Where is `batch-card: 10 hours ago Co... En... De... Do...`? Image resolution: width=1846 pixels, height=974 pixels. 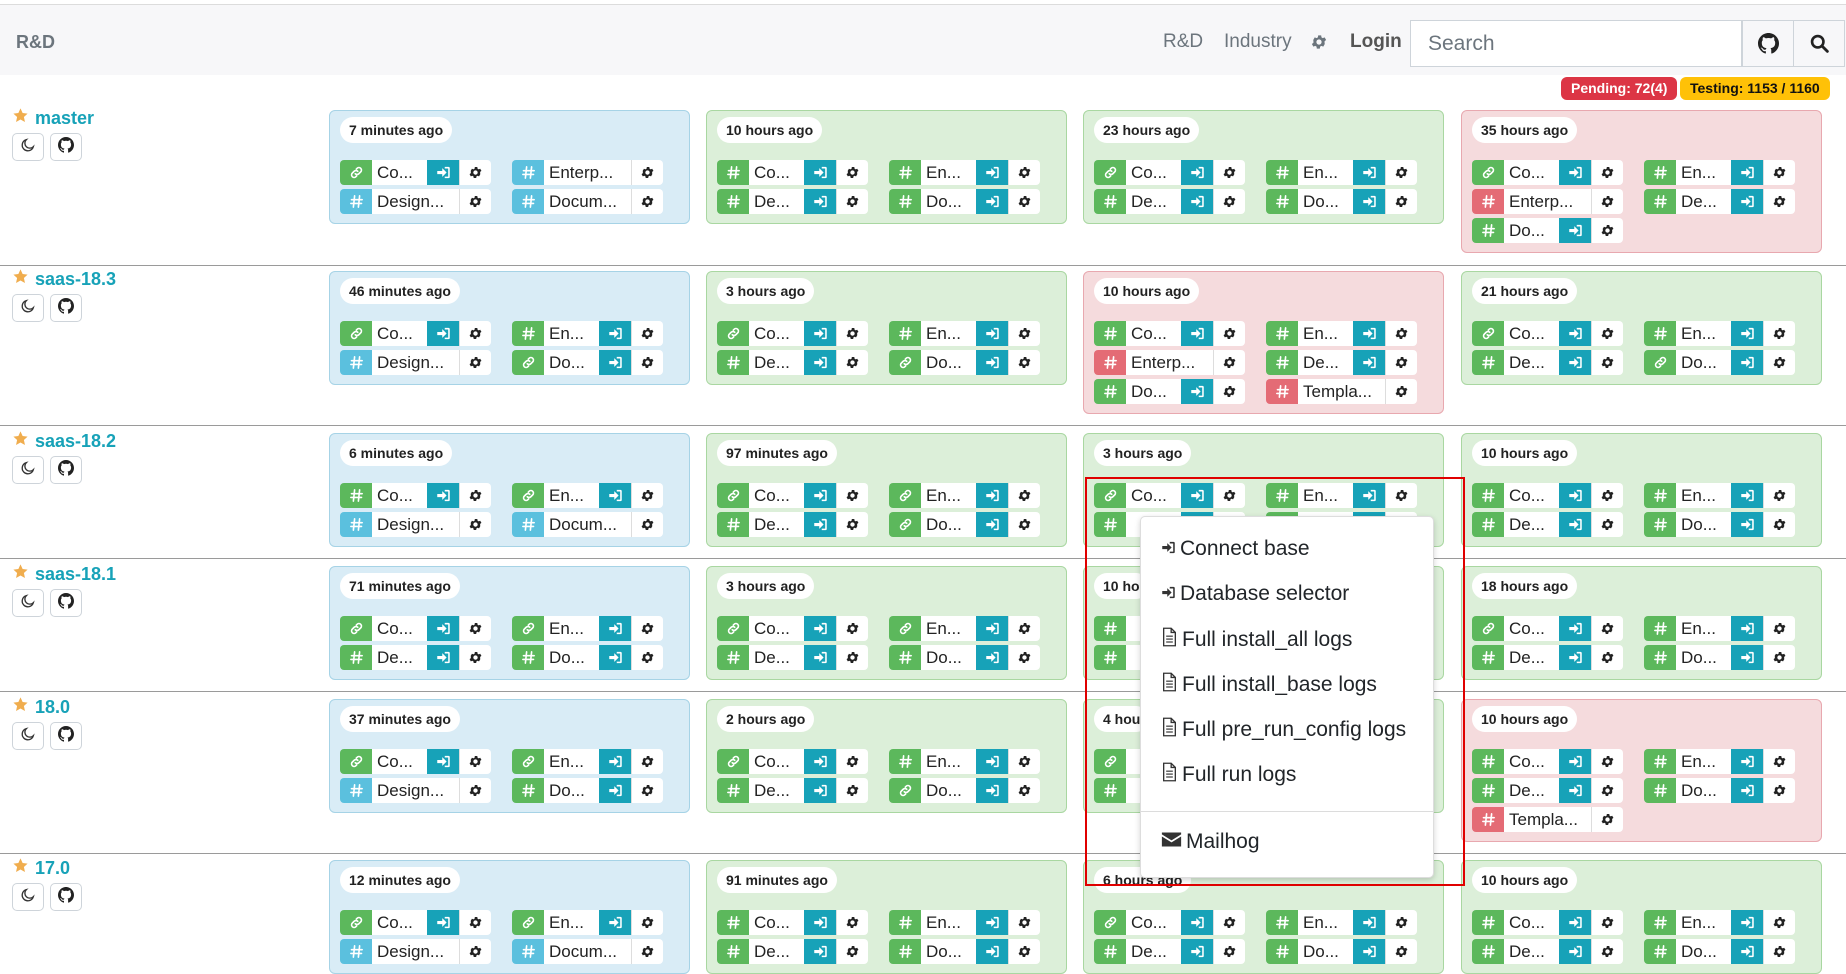 batch-card: 10 hours ago Co... En... De... Do... is located at coordinates (1641, 917).